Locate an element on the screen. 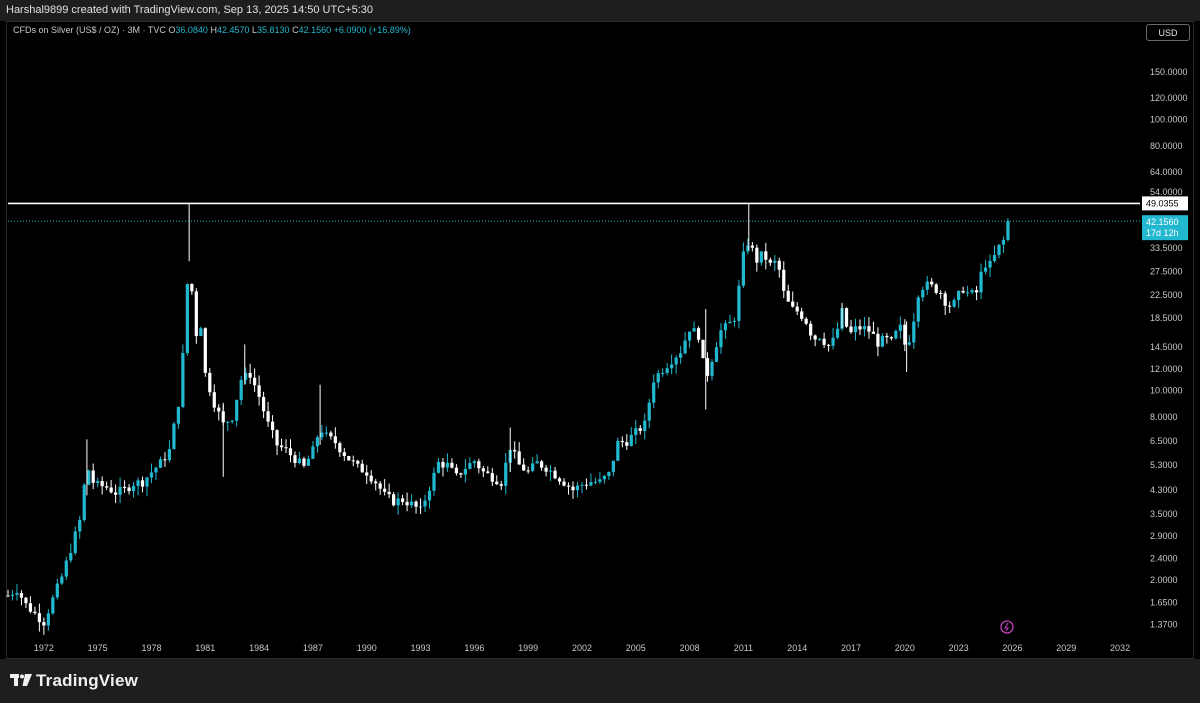 The width and height of the screenshot is (1200, 703). y-tick-label: 27.5000 is located at coordinates (1166, 271).